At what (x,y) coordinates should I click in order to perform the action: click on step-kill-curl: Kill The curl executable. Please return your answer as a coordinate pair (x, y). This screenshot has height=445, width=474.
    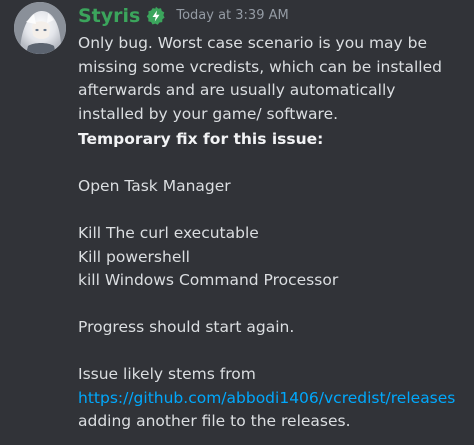
    Looking at the image, I should click on (168, 233).